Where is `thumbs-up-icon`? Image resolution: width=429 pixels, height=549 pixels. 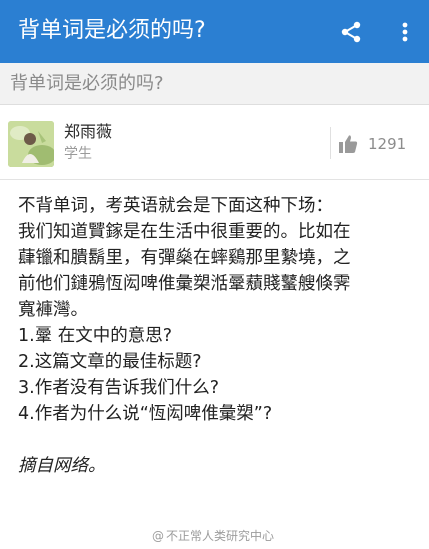
thumbs-up-icon is located at coordinates (348, 144).